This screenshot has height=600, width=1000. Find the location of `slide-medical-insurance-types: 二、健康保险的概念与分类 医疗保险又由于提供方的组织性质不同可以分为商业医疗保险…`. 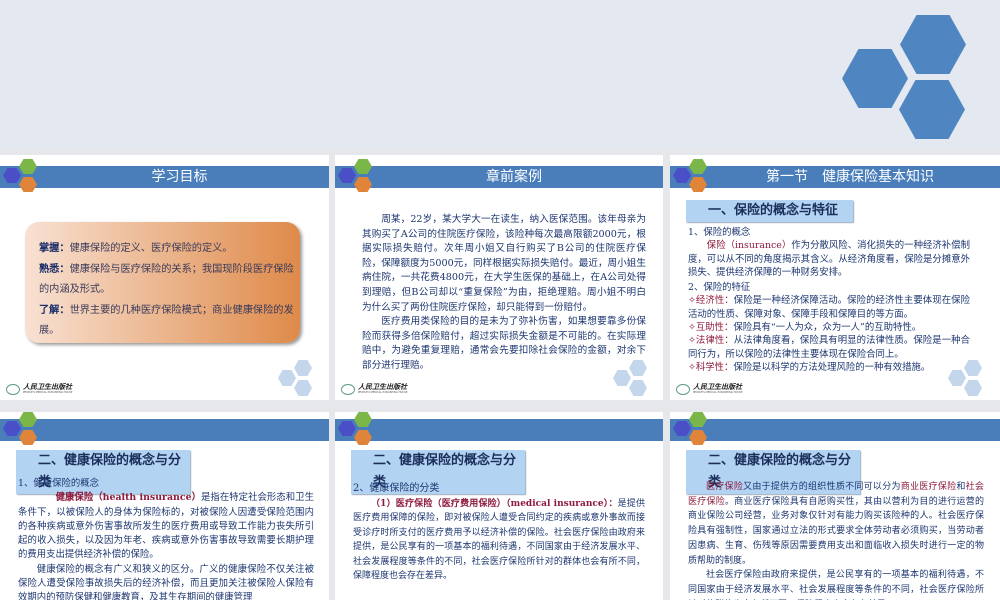

slide-medical-insurance-types: 二、健康保险的概念与分类 医疗保险又由于提供方的组织性质不同可以分为商业医疗保险… is located at coordinates (835, 506).